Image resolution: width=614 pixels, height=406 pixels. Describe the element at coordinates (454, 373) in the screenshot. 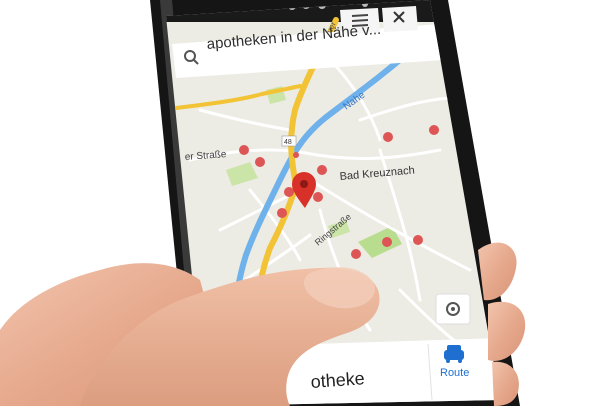

I see `route-button: Route` at that location.